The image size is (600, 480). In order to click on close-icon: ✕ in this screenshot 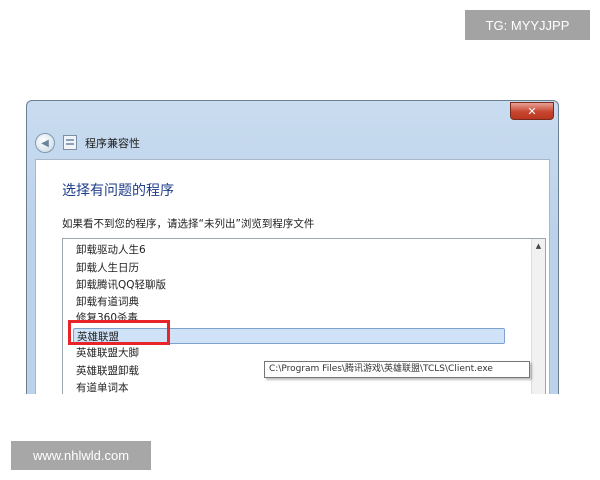, I will do `click(532, 111)`.